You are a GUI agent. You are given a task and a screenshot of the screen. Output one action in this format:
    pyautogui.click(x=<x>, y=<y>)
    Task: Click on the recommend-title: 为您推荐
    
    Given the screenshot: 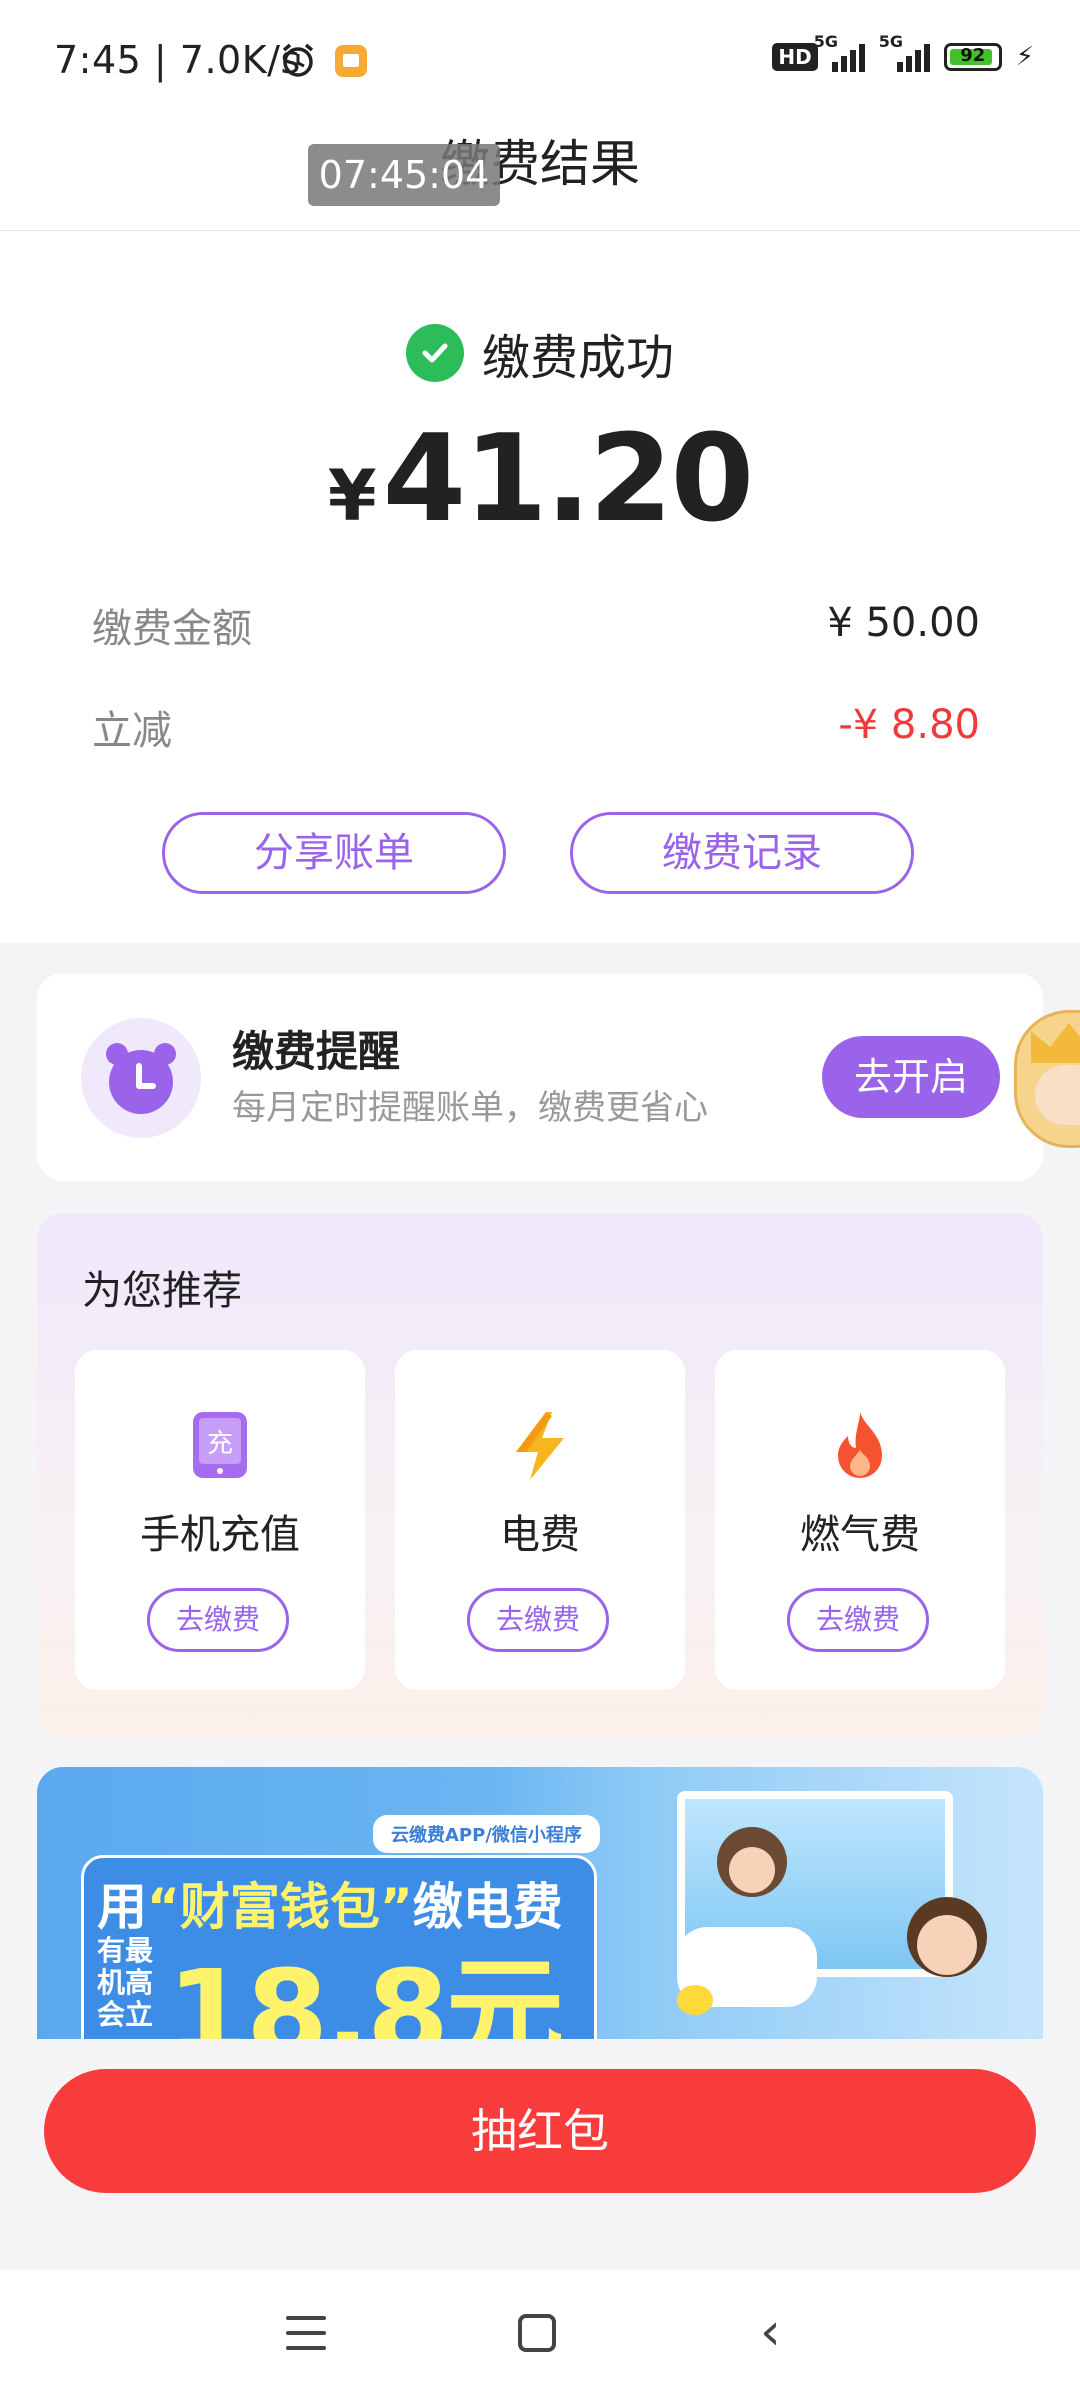 What is the action you would take?
    pyautogui.click(x=162, y=1291)
    